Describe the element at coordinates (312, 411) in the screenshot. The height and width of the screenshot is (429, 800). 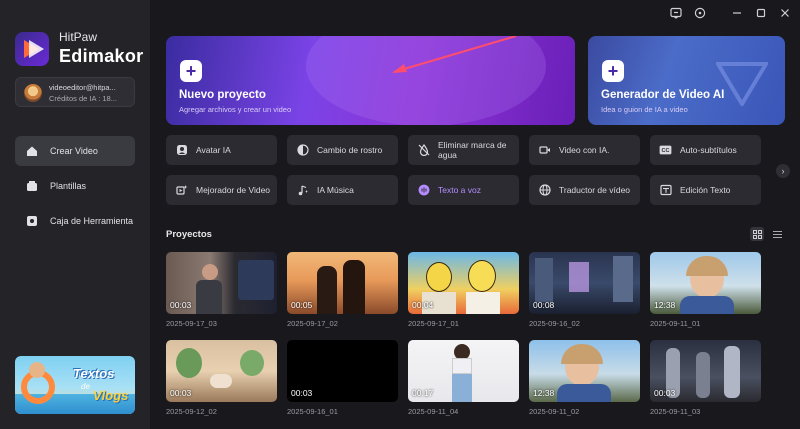
I see `project-name: 2025-09-16_01` at that location.